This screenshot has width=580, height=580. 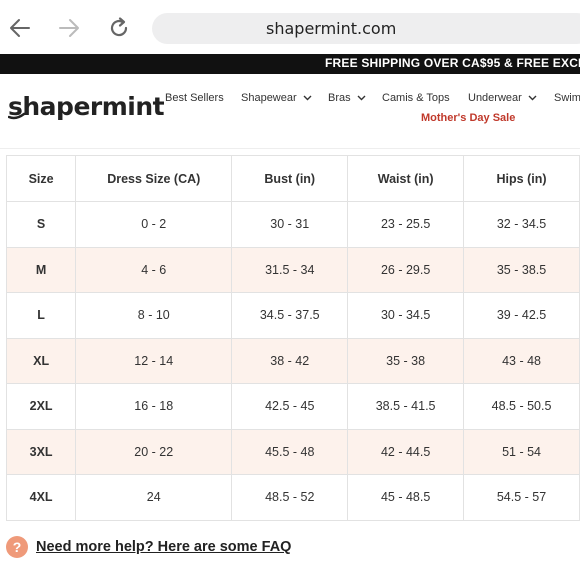 I want to click on dress-size-cell: 0 - 2, so click(x=154, y=224).